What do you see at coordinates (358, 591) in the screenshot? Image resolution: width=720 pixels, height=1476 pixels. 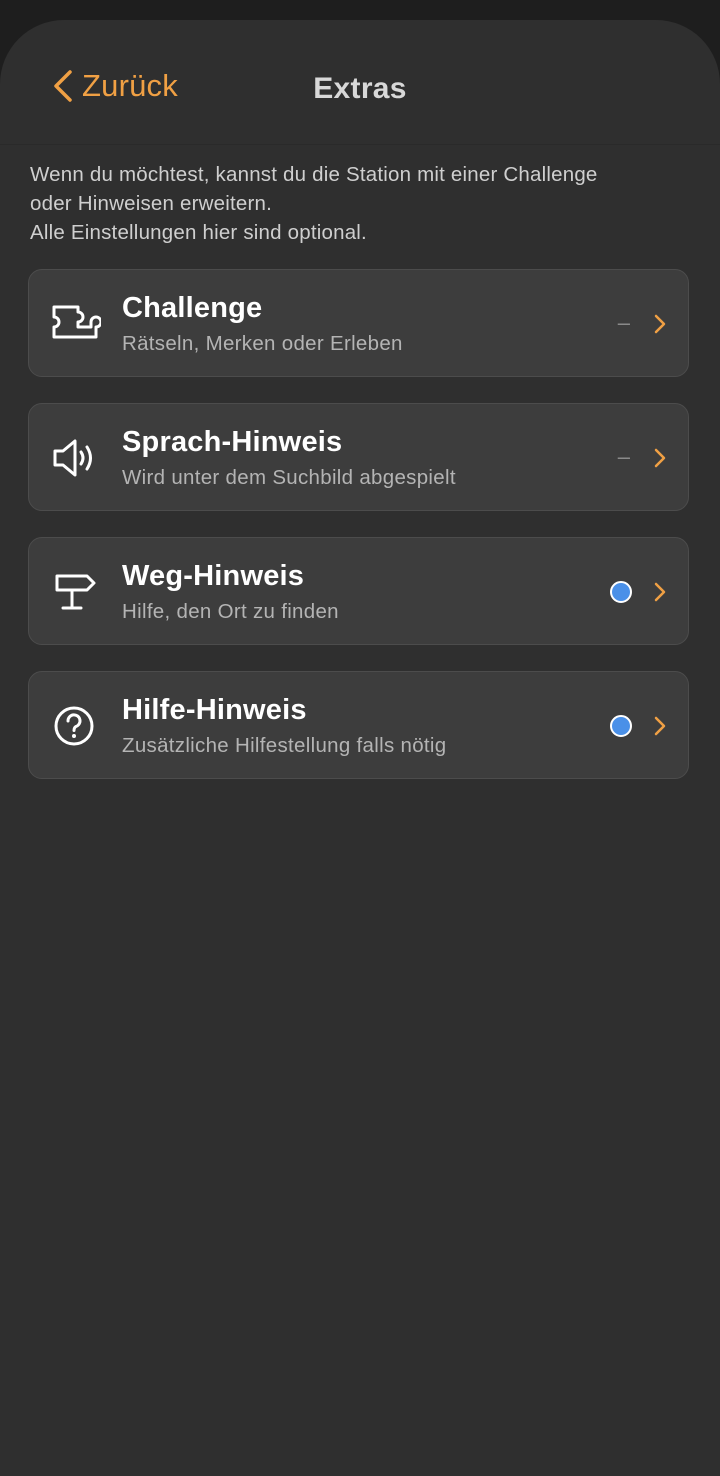 I see `extras-item-weg-hinweis: Weg-Hinweis Hilfe, den Ort zu finden` at bounding box center [358, 591].